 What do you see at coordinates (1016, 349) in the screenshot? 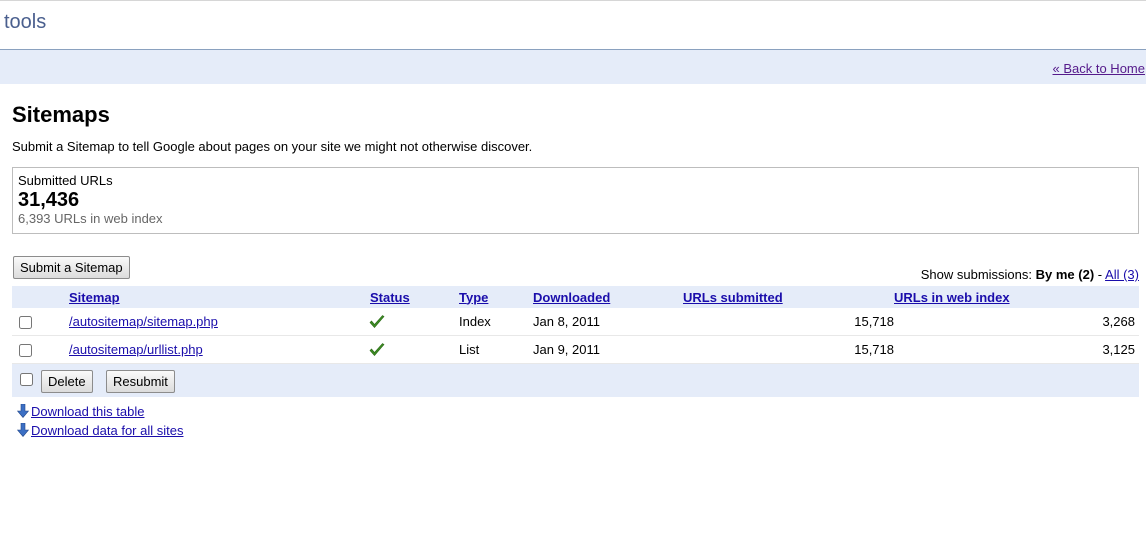
I see `urls-indexed-value: 3,125` at bounding box center [1016, 349].